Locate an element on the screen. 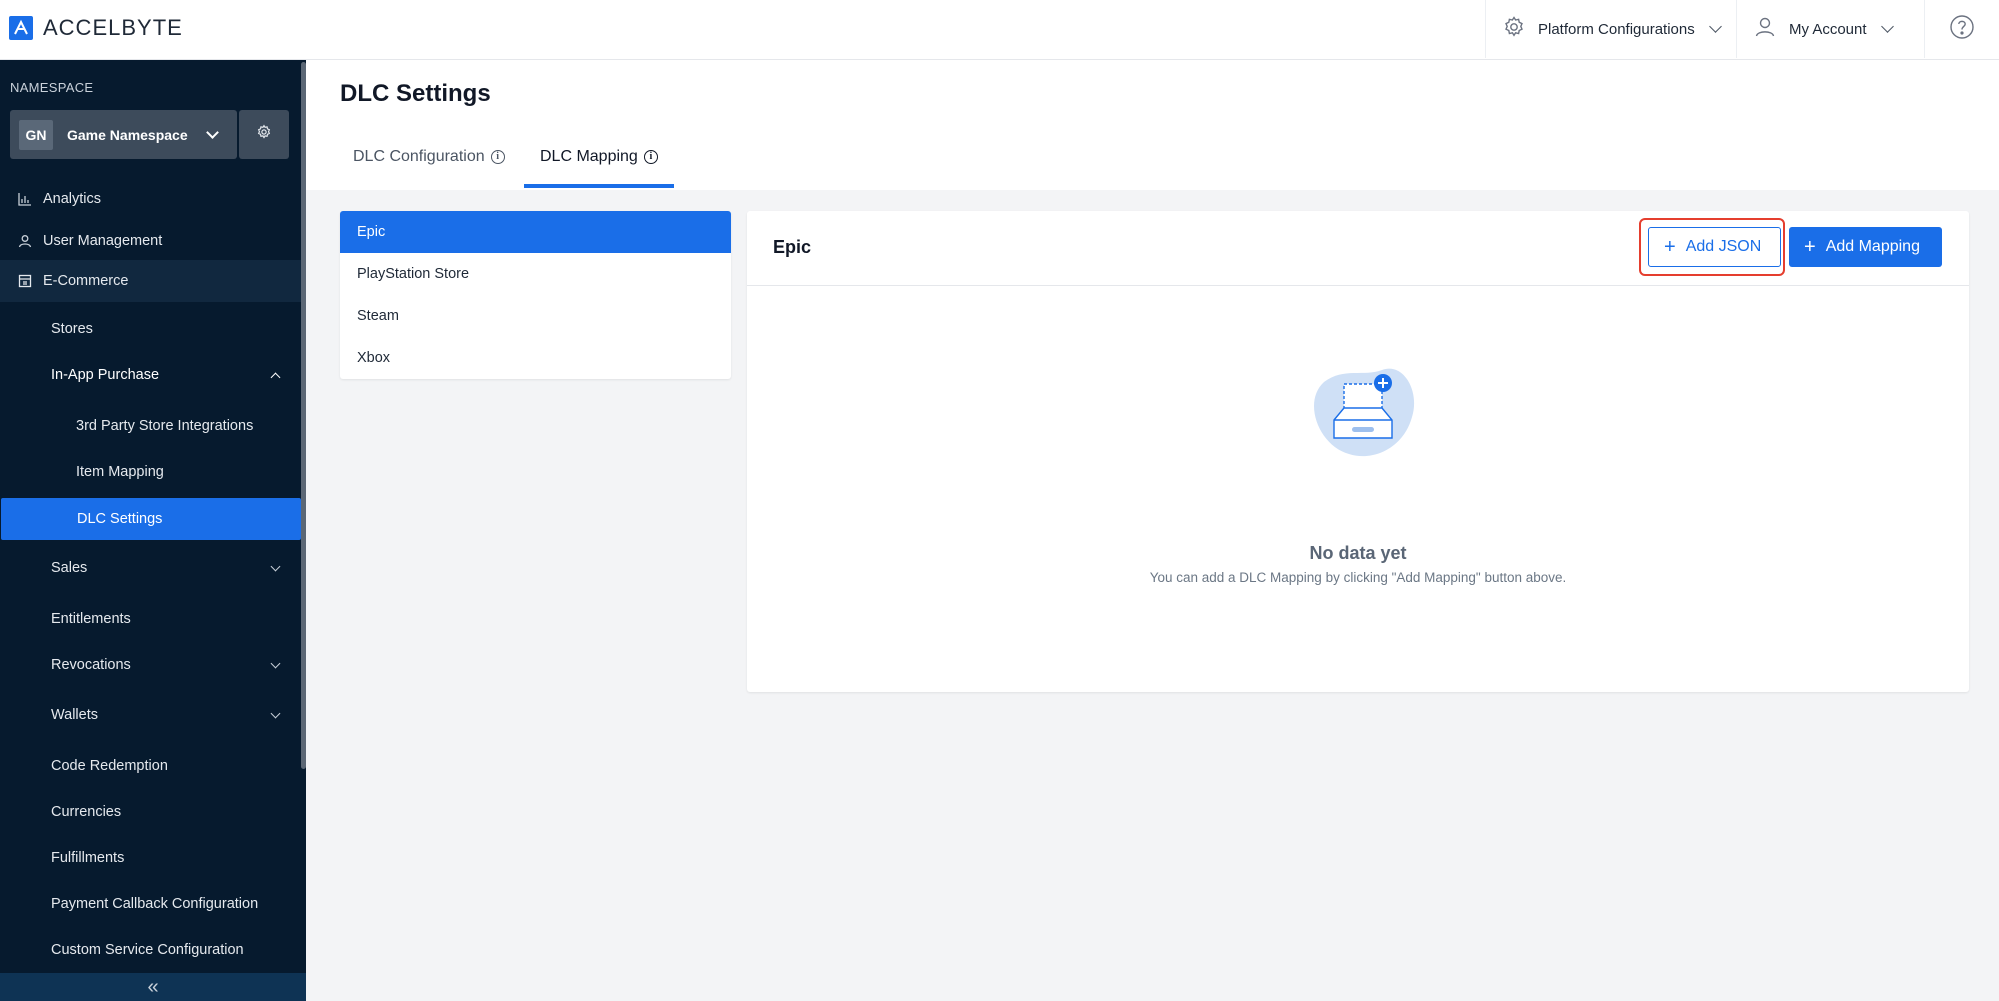  active-tab-indicator is located at coordinates (599, 186).